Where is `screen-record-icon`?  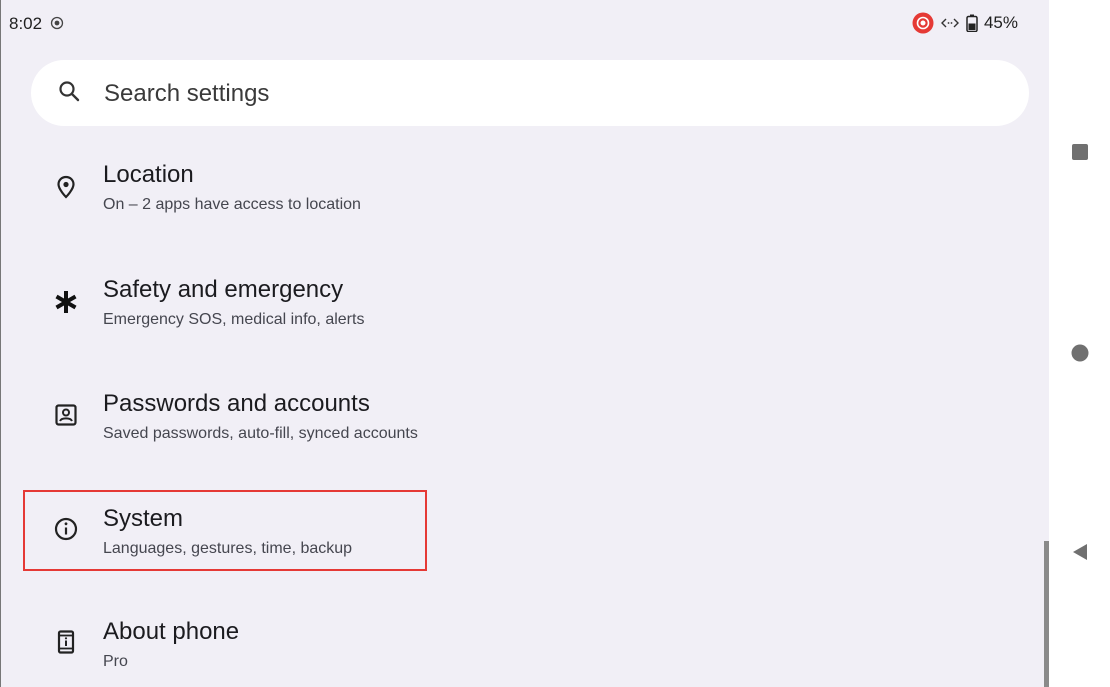 screen-record-icon is located at coordinates (923, 23).